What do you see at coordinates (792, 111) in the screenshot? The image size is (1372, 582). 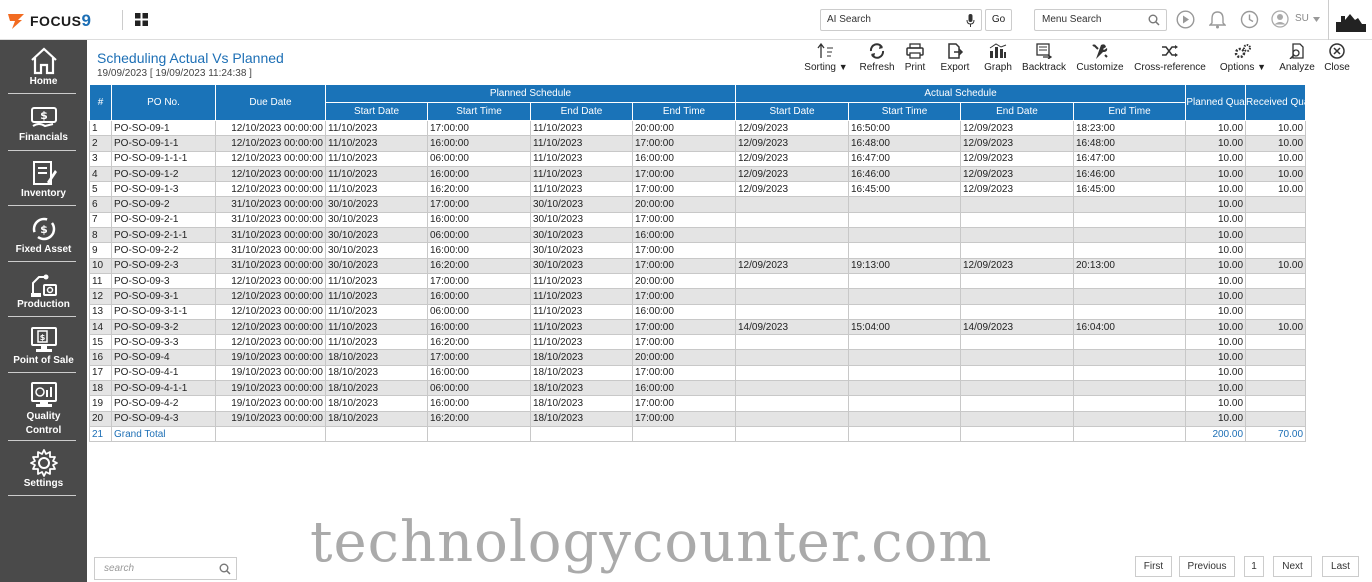 I see `col-header-actual-start-date: Start Date` at bounding box center [792, 111].